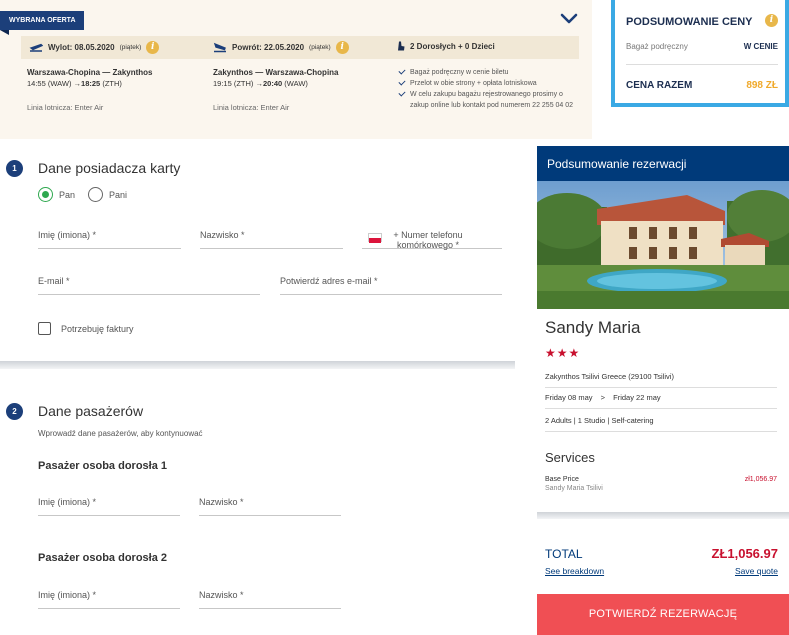 The width and height of the screenshot is (789, 635). I want to click on base-price-value: zł1,056.97, so click(760, 479).